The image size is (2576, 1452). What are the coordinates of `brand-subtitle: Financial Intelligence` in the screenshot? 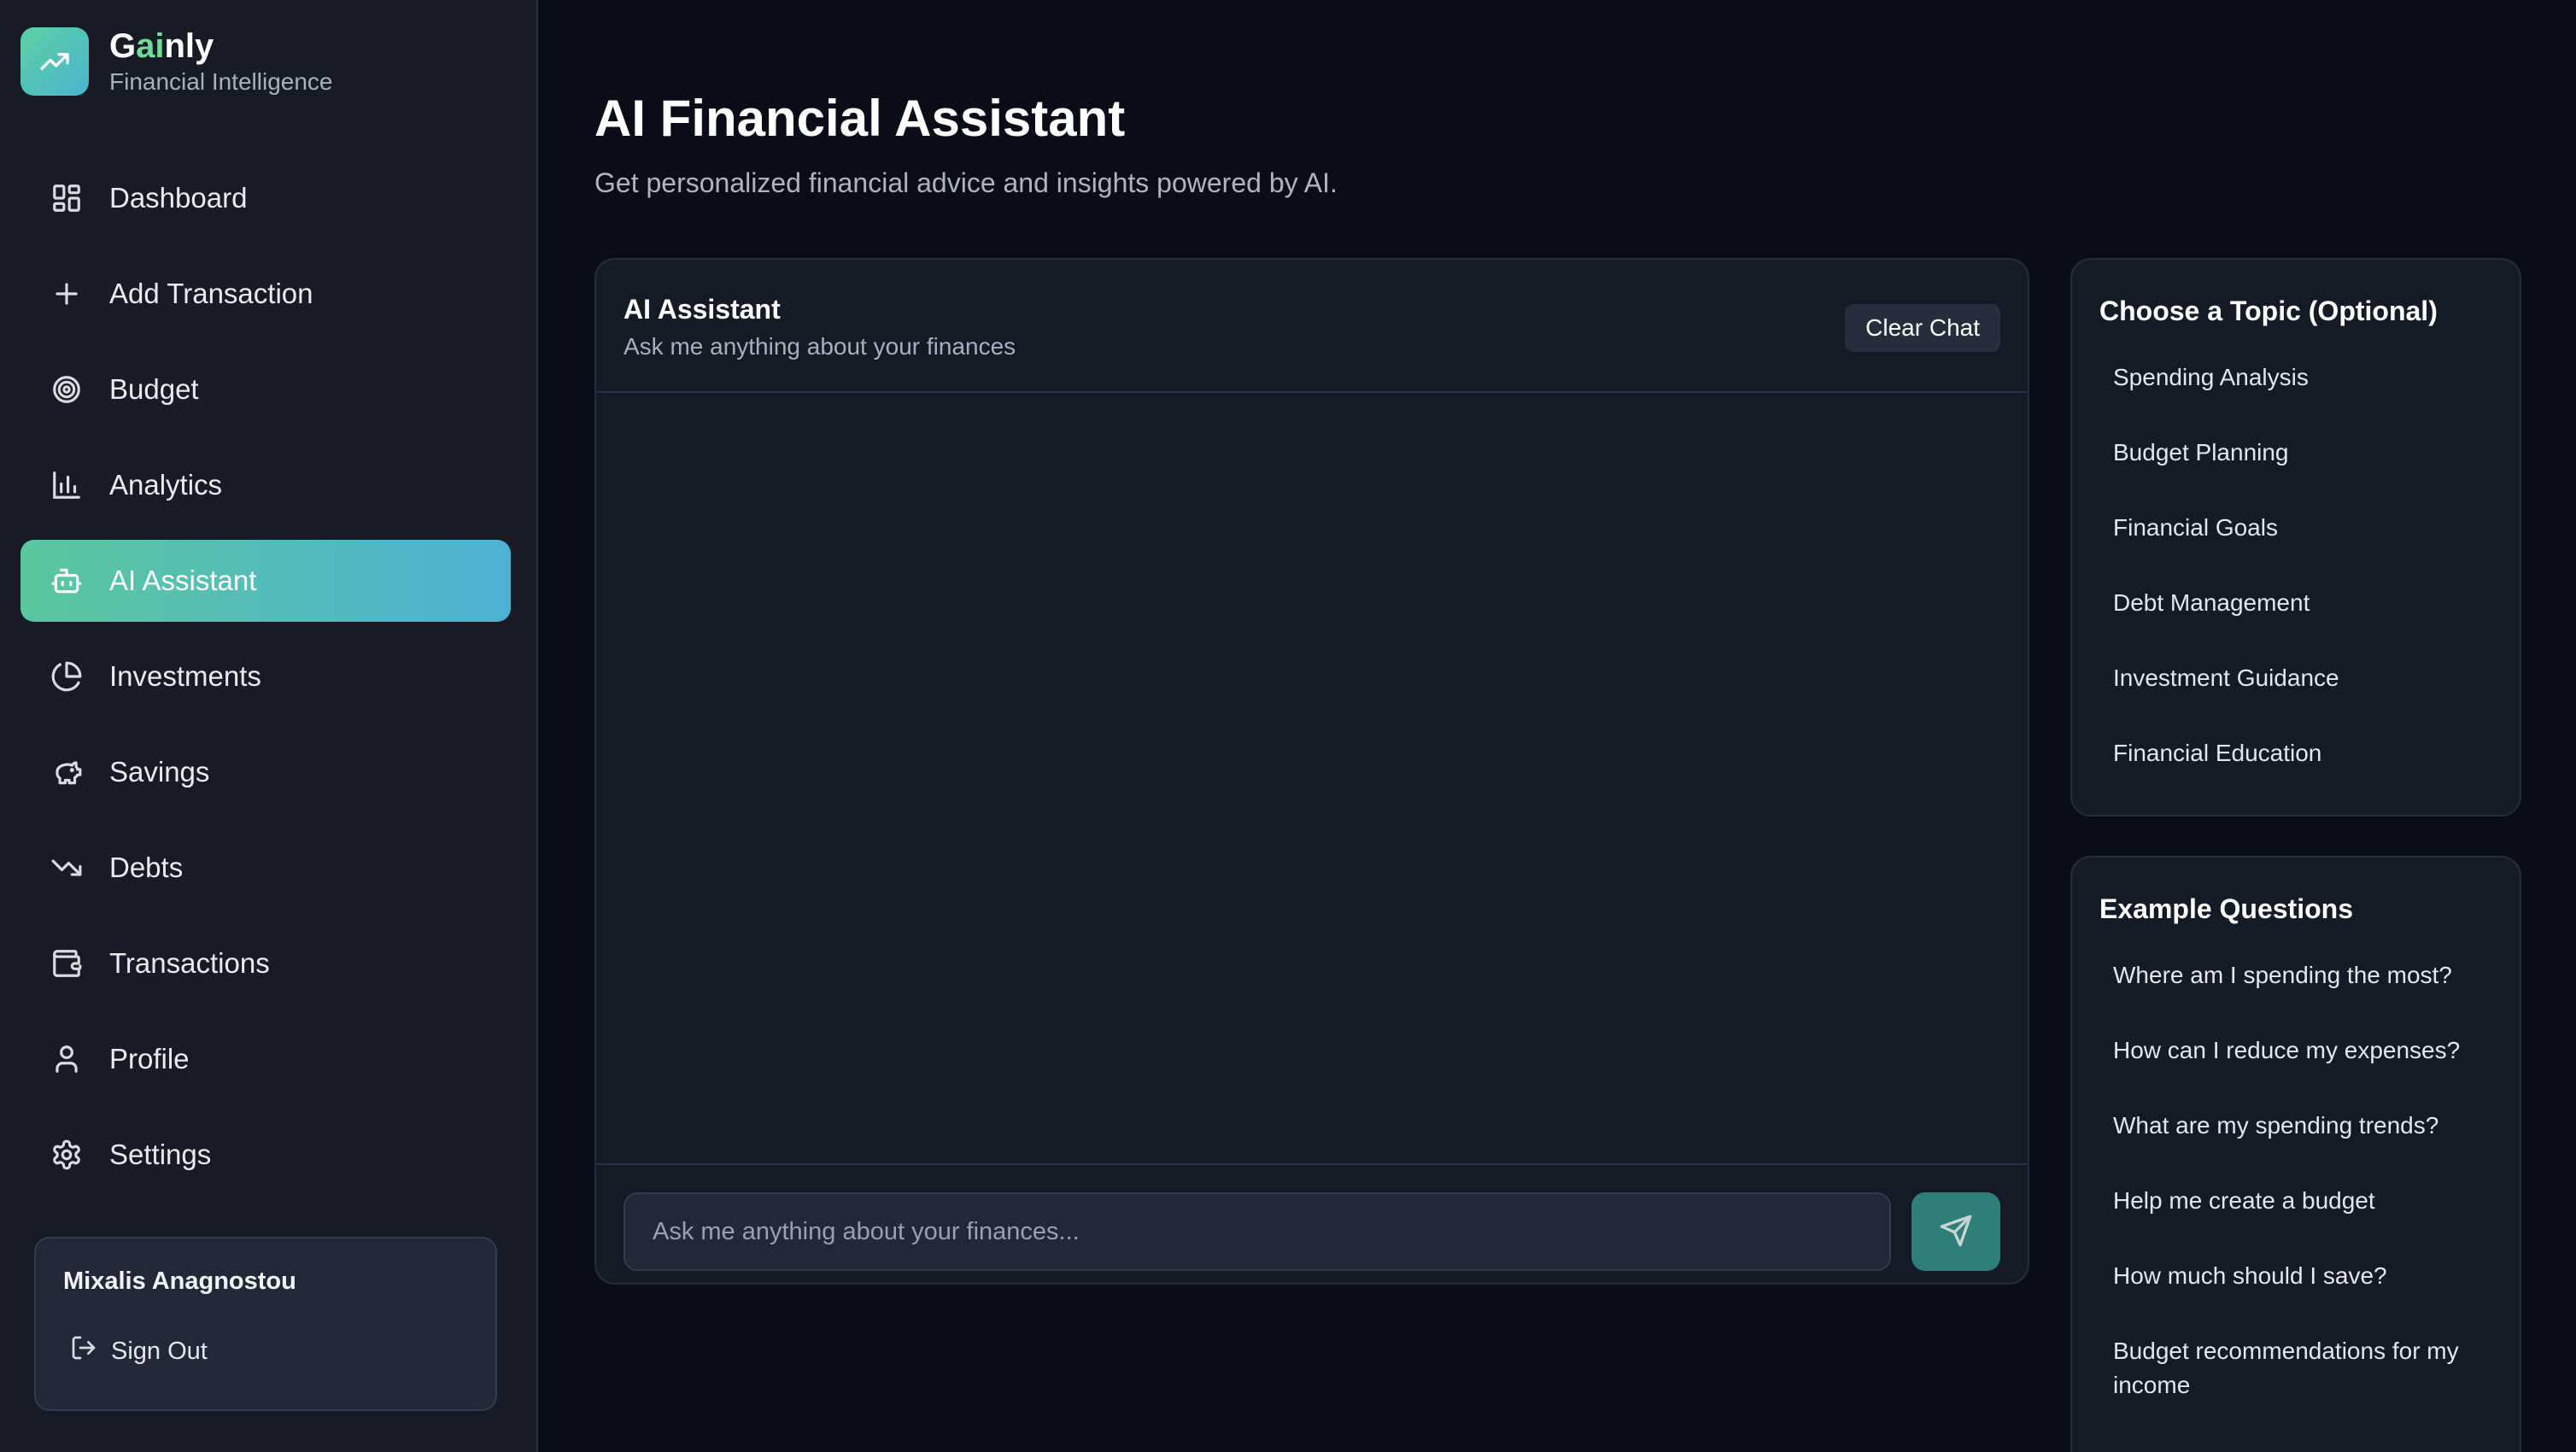 It's located at (221, 81).